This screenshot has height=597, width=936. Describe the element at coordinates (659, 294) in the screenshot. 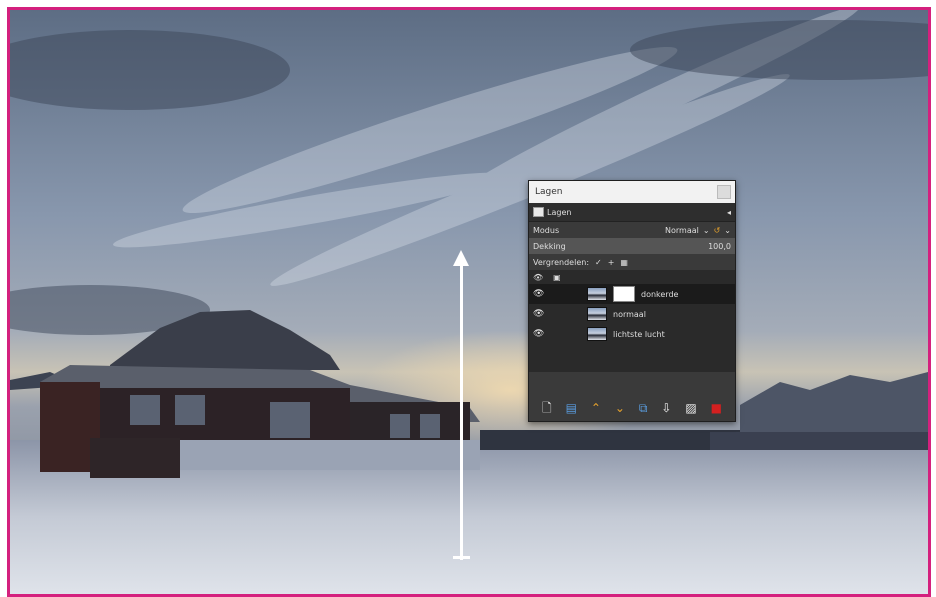

I see `layer-name: donkerde` at that location.